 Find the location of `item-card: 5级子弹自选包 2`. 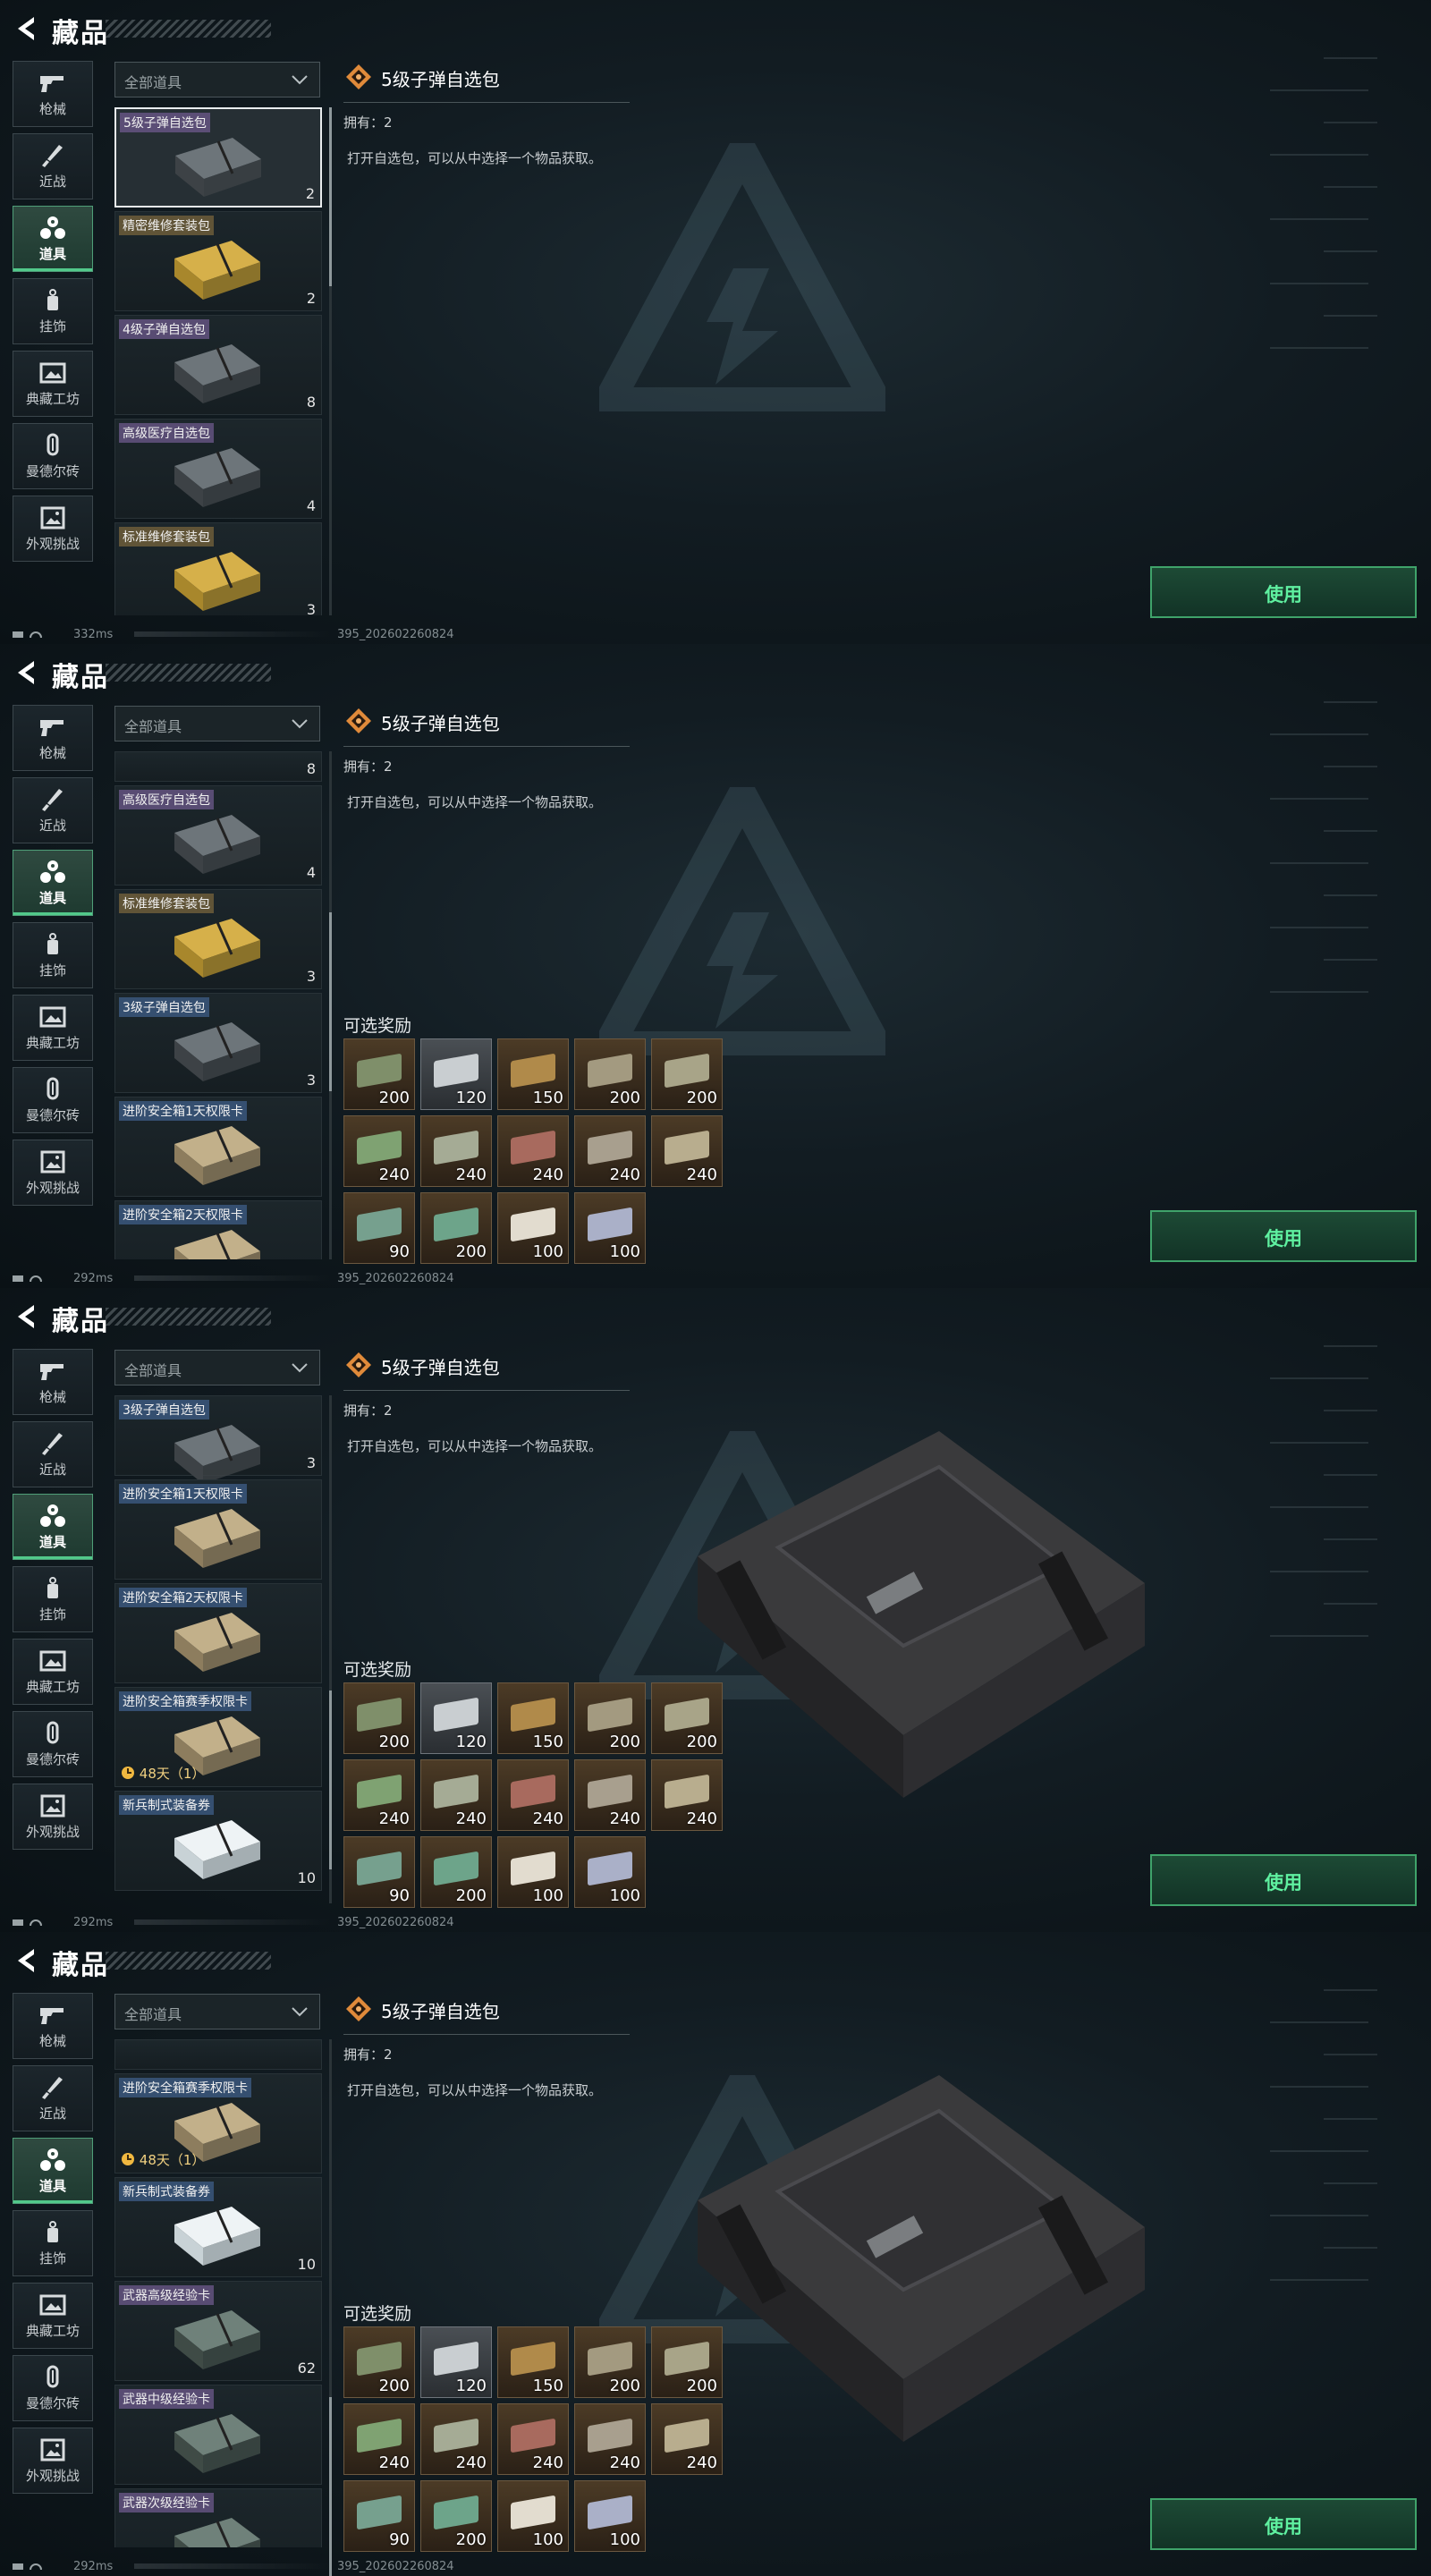

item-card: 5级子弹自选包 2 is located at coordinates (218, 157).